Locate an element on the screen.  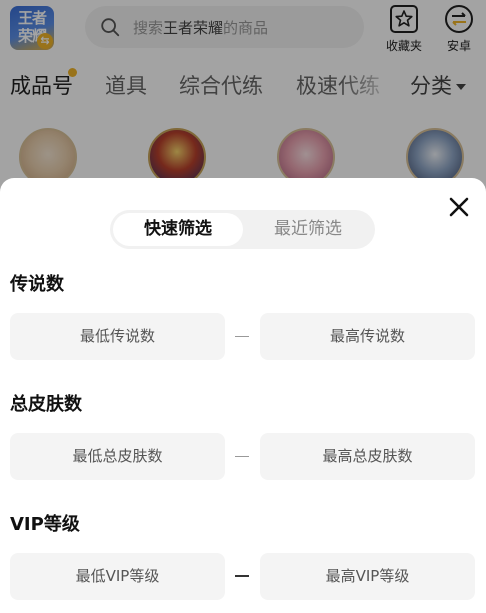
min-vip-input: 最低VIP等级 is located at coordinates (117, 576).